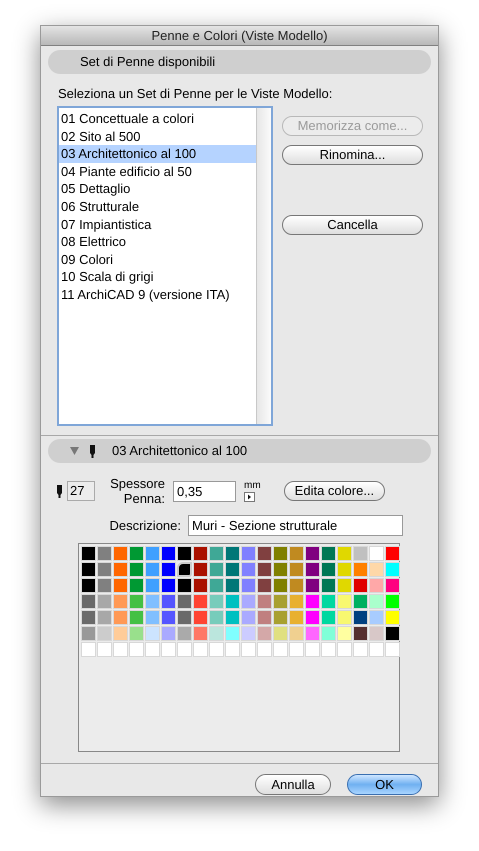  What do you see at coordinates (384, 784) in the screenshot?
I see `ok-button: OK` at bounding box center [384, 784].